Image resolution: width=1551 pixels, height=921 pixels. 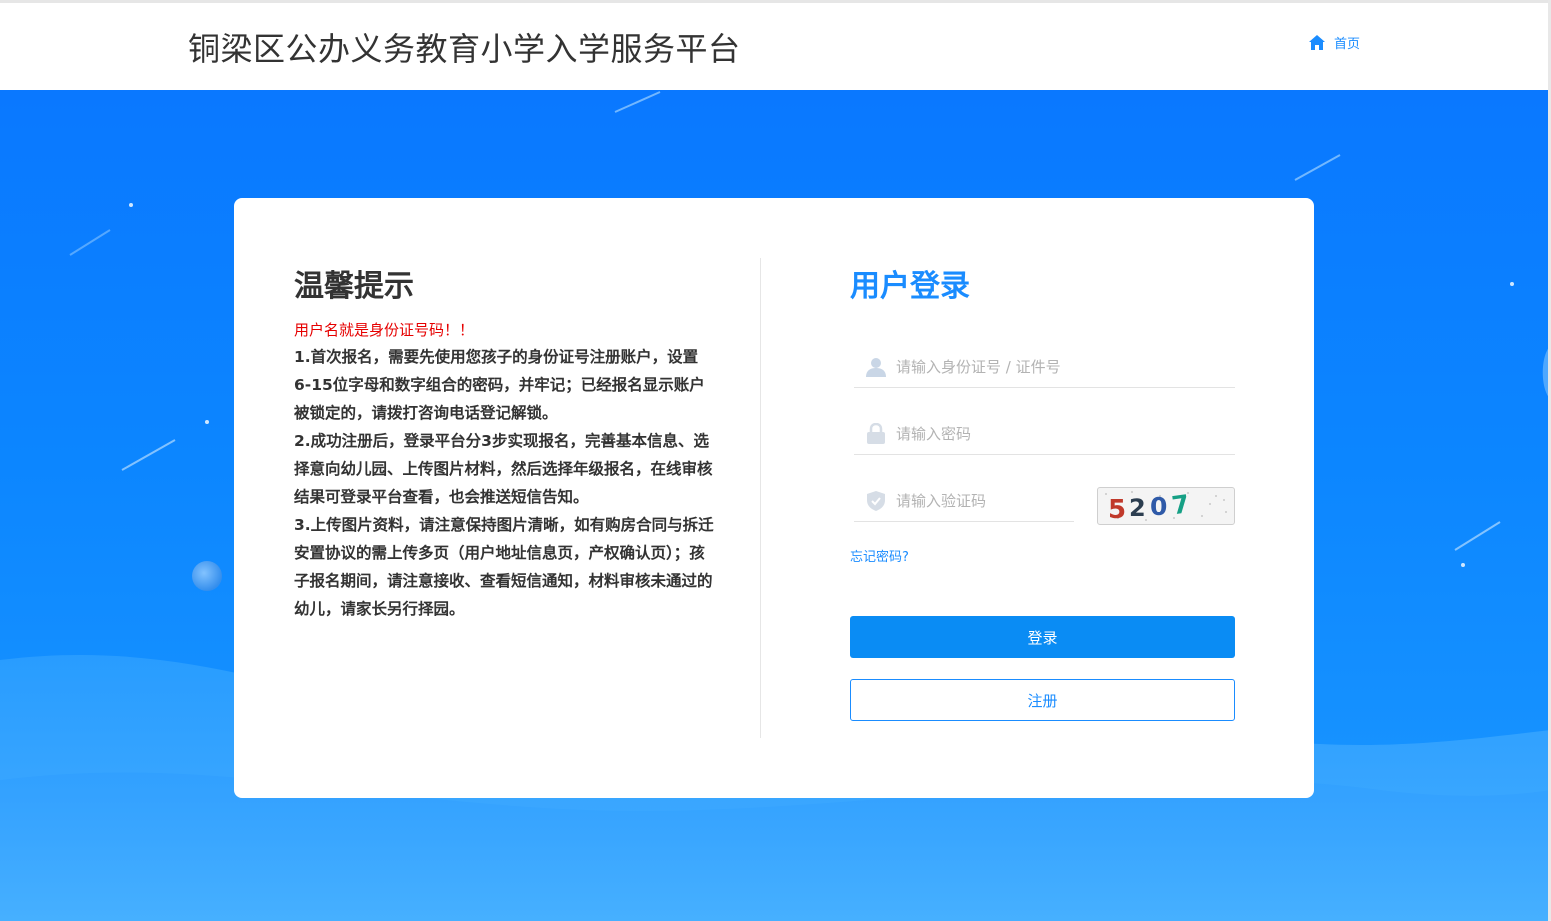 I want to click on home-link: 首页, so click(x=1334, y=42).